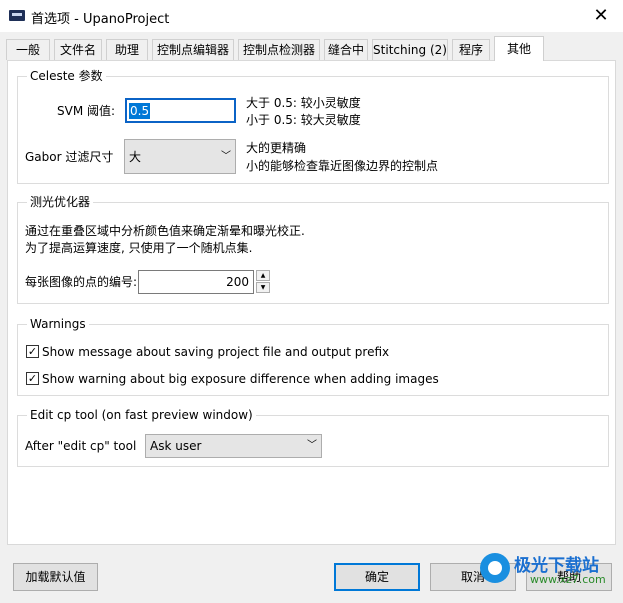  Describe the element at coordinates (78, 49) in the screenshot. I see `tab-filenames: 文件名` at that location.